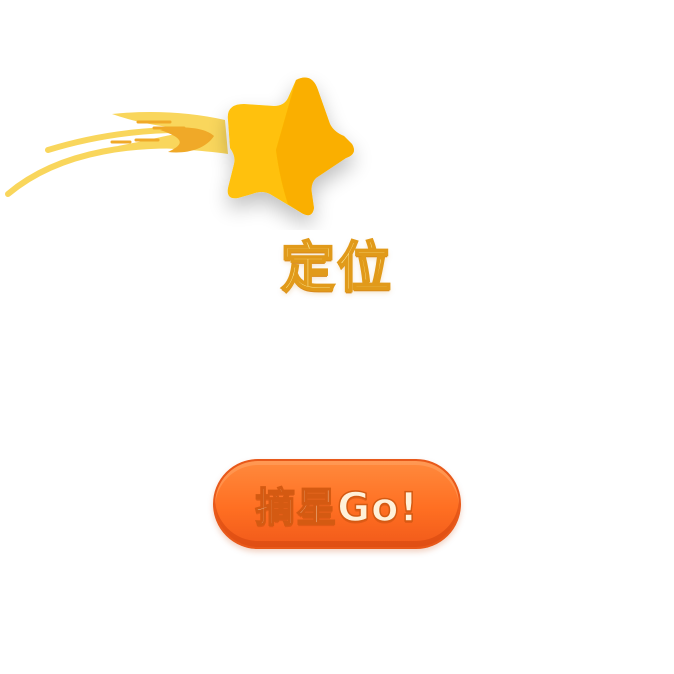 The image size is (674, 674). Describe the element at coordinates (336, 267) in the screenshot. I see `page-title: 定位` at that location.